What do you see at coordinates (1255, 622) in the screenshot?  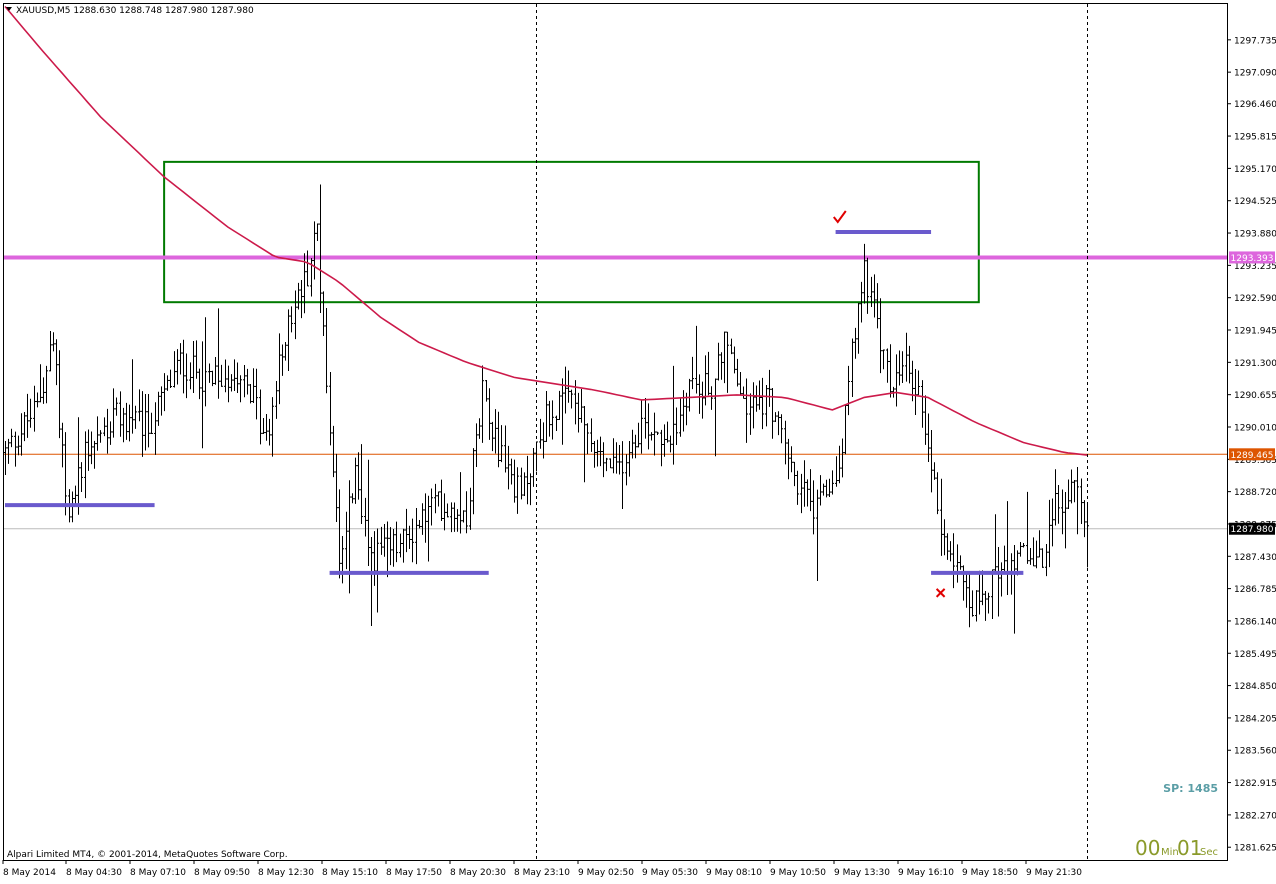 I see `price-tick-label: 1286.140` at bounding box center [1255, 622].